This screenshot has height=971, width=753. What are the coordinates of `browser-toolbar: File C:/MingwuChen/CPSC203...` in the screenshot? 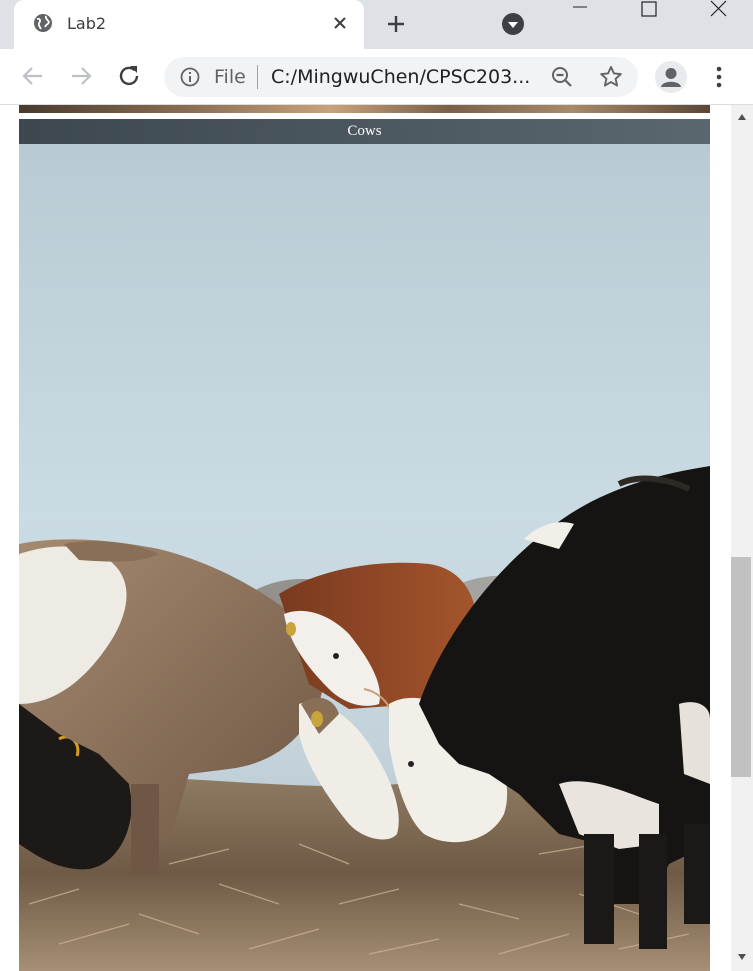 It's located at (376, 77).